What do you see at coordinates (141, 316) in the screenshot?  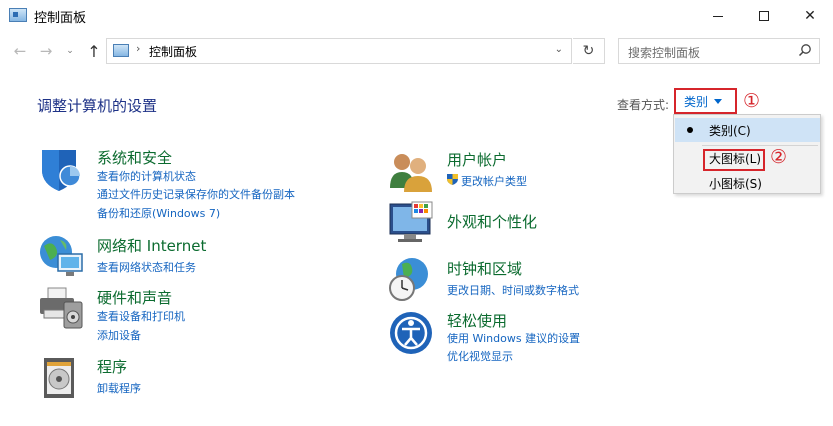 I see `link-devices-printers: 查看设备和打印机` at bounding box center [141, 316].